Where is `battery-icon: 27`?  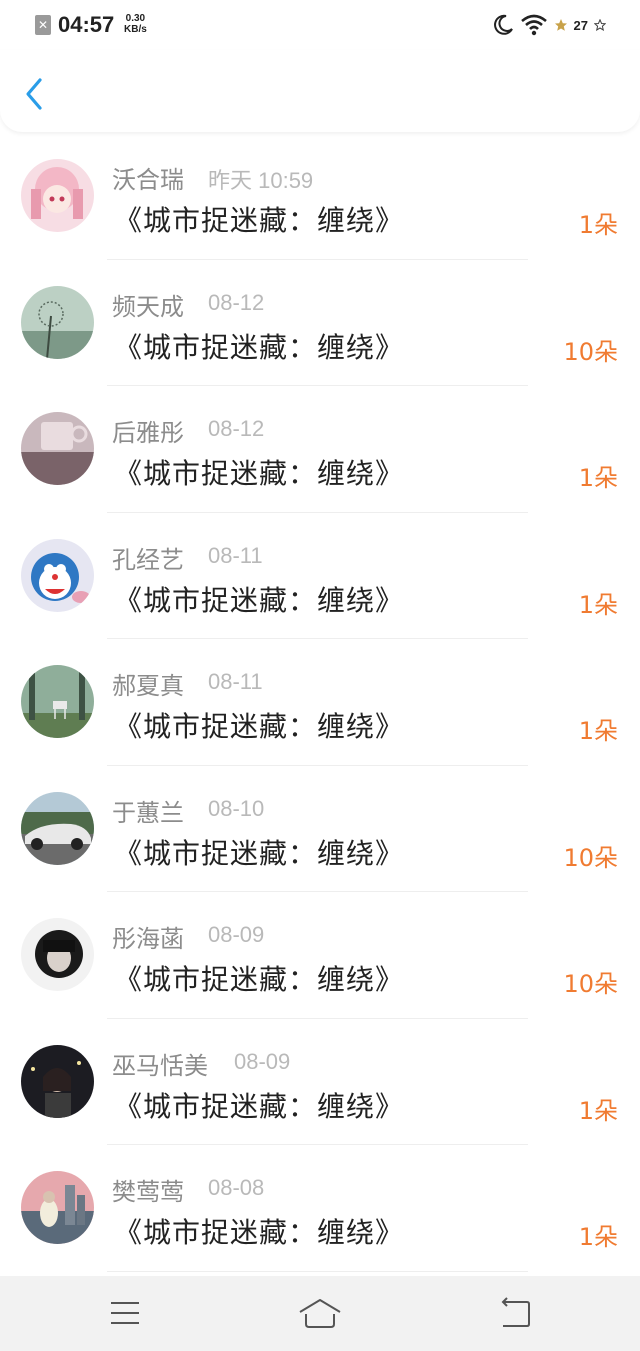 battery-icon: 27 is located at coordinates (581, 25).